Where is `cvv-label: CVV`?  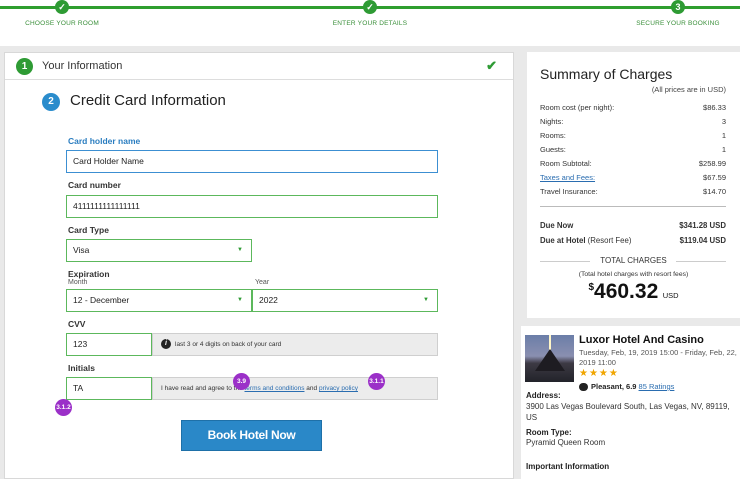 cvv-label: CVV is located at coordinates (77, 324).